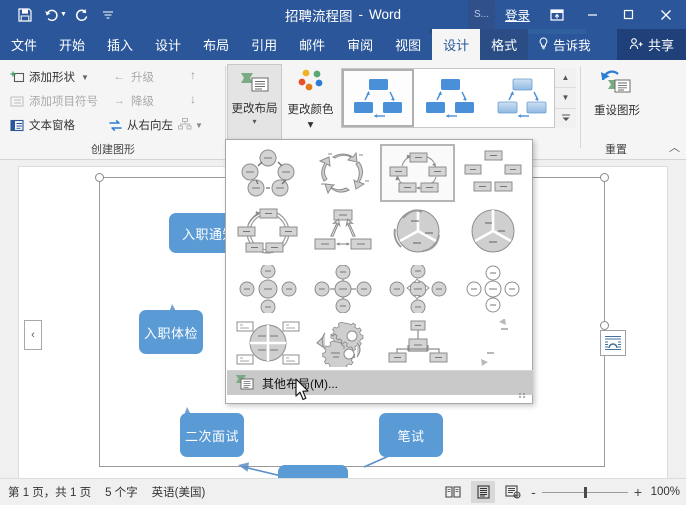 This screenshot has height=505, width=686. What do you see at coordinates (504, 44) in the screenshot?
I see `tab-smartart-format: 格式` at bounding box center [504, 44].